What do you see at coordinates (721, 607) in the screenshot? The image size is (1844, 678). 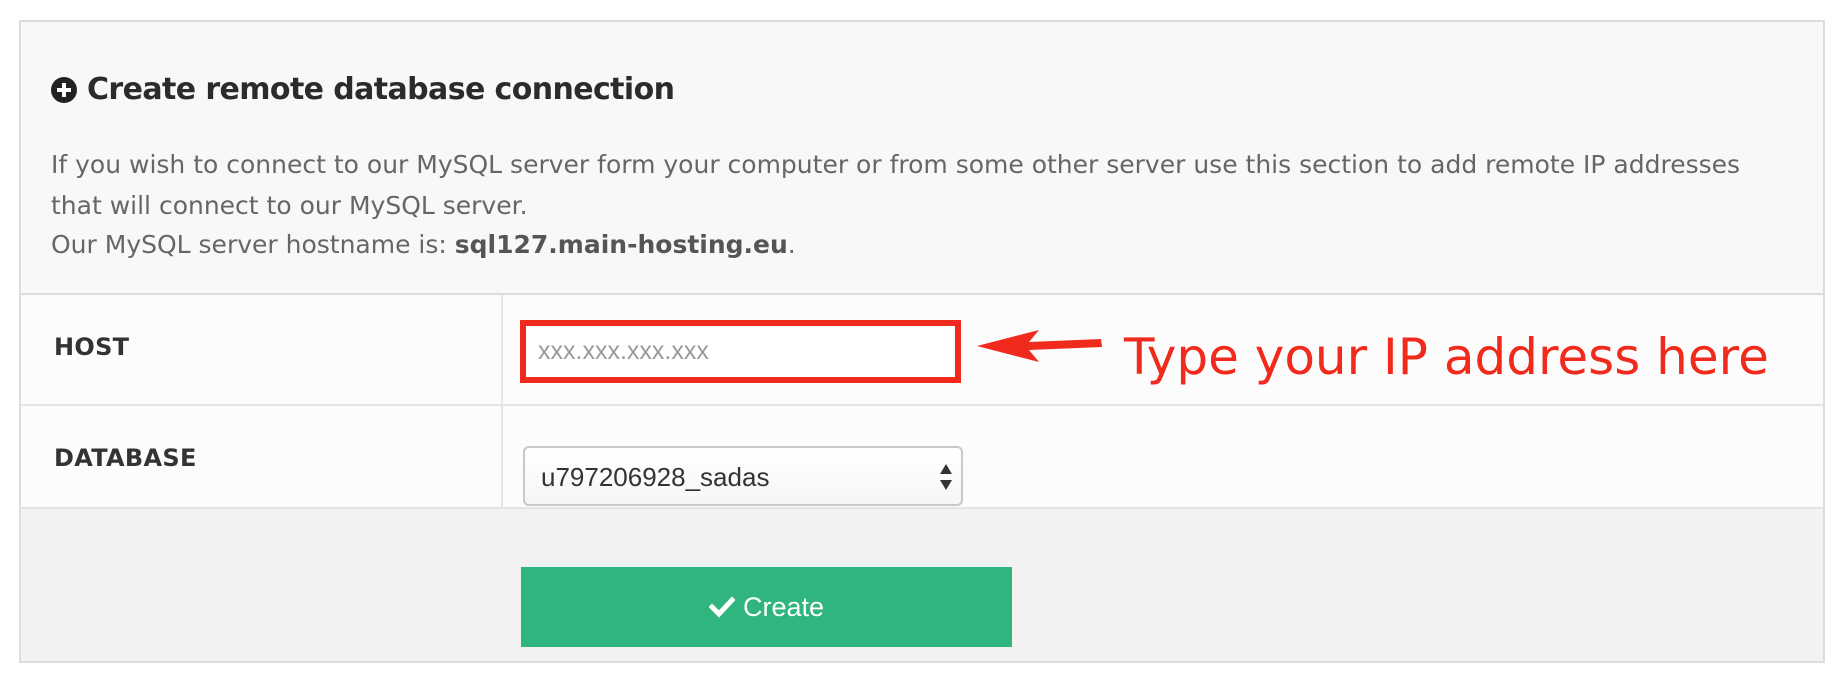 I see `check-icon` at bounding box center [721, 607].